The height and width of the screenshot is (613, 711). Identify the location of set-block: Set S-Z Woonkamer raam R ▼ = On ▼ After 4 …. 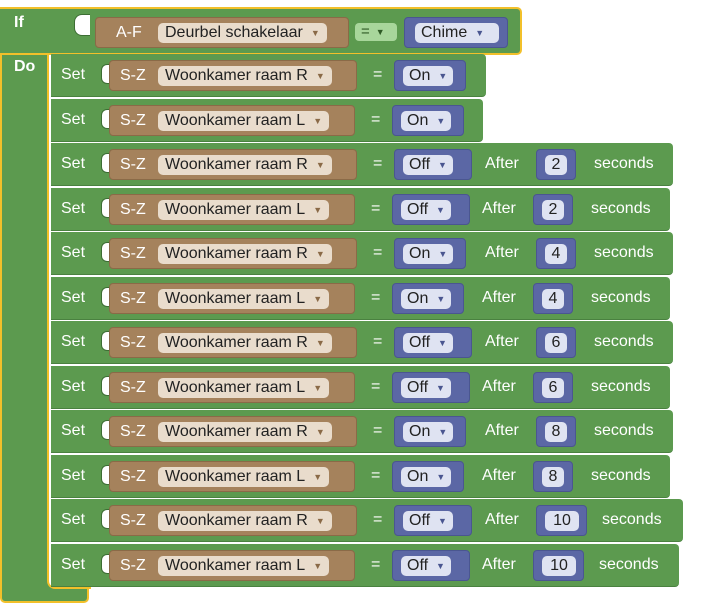
(362, 253).